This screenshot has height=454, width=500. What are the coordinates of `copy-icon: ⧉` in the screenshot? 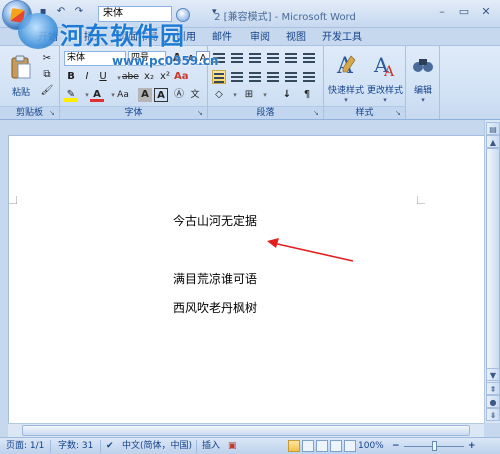 It's located at (47, 75).